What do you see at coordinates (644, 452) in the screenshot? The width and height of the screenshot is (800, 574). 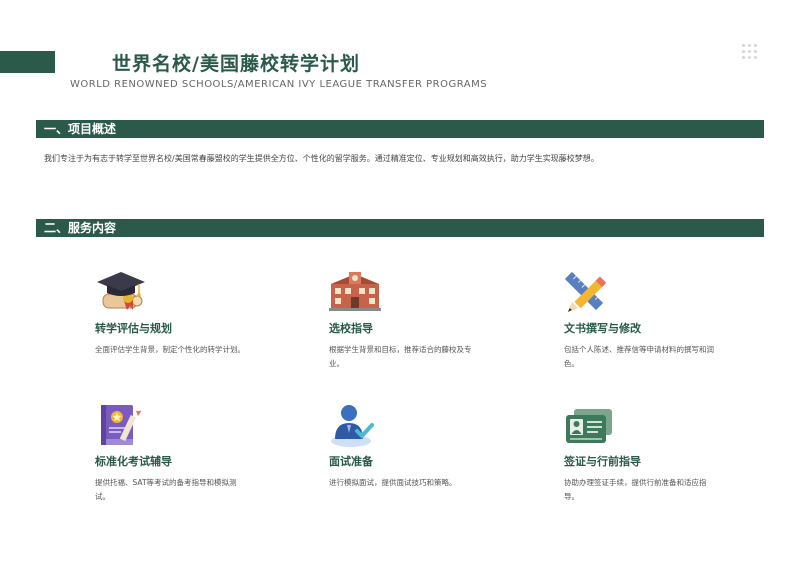 I see `service-card-visa-guidance: 签证与行前指导 协助办理签证手续，提供行前准备和适应指导。` at bounding box center [644, 452].